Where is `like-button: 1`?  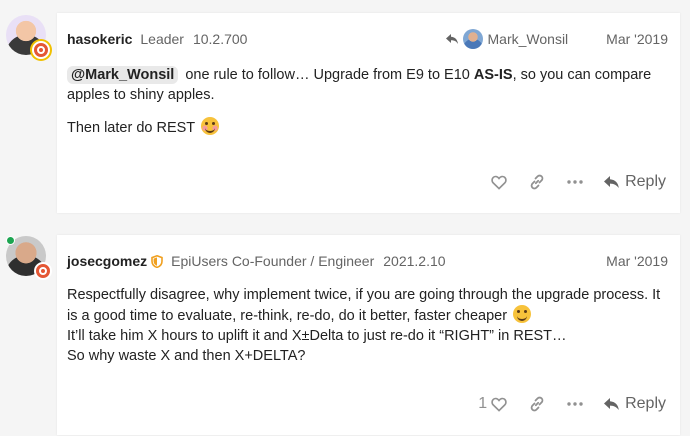
like-button: 1 is located at coordinates (492, 404).